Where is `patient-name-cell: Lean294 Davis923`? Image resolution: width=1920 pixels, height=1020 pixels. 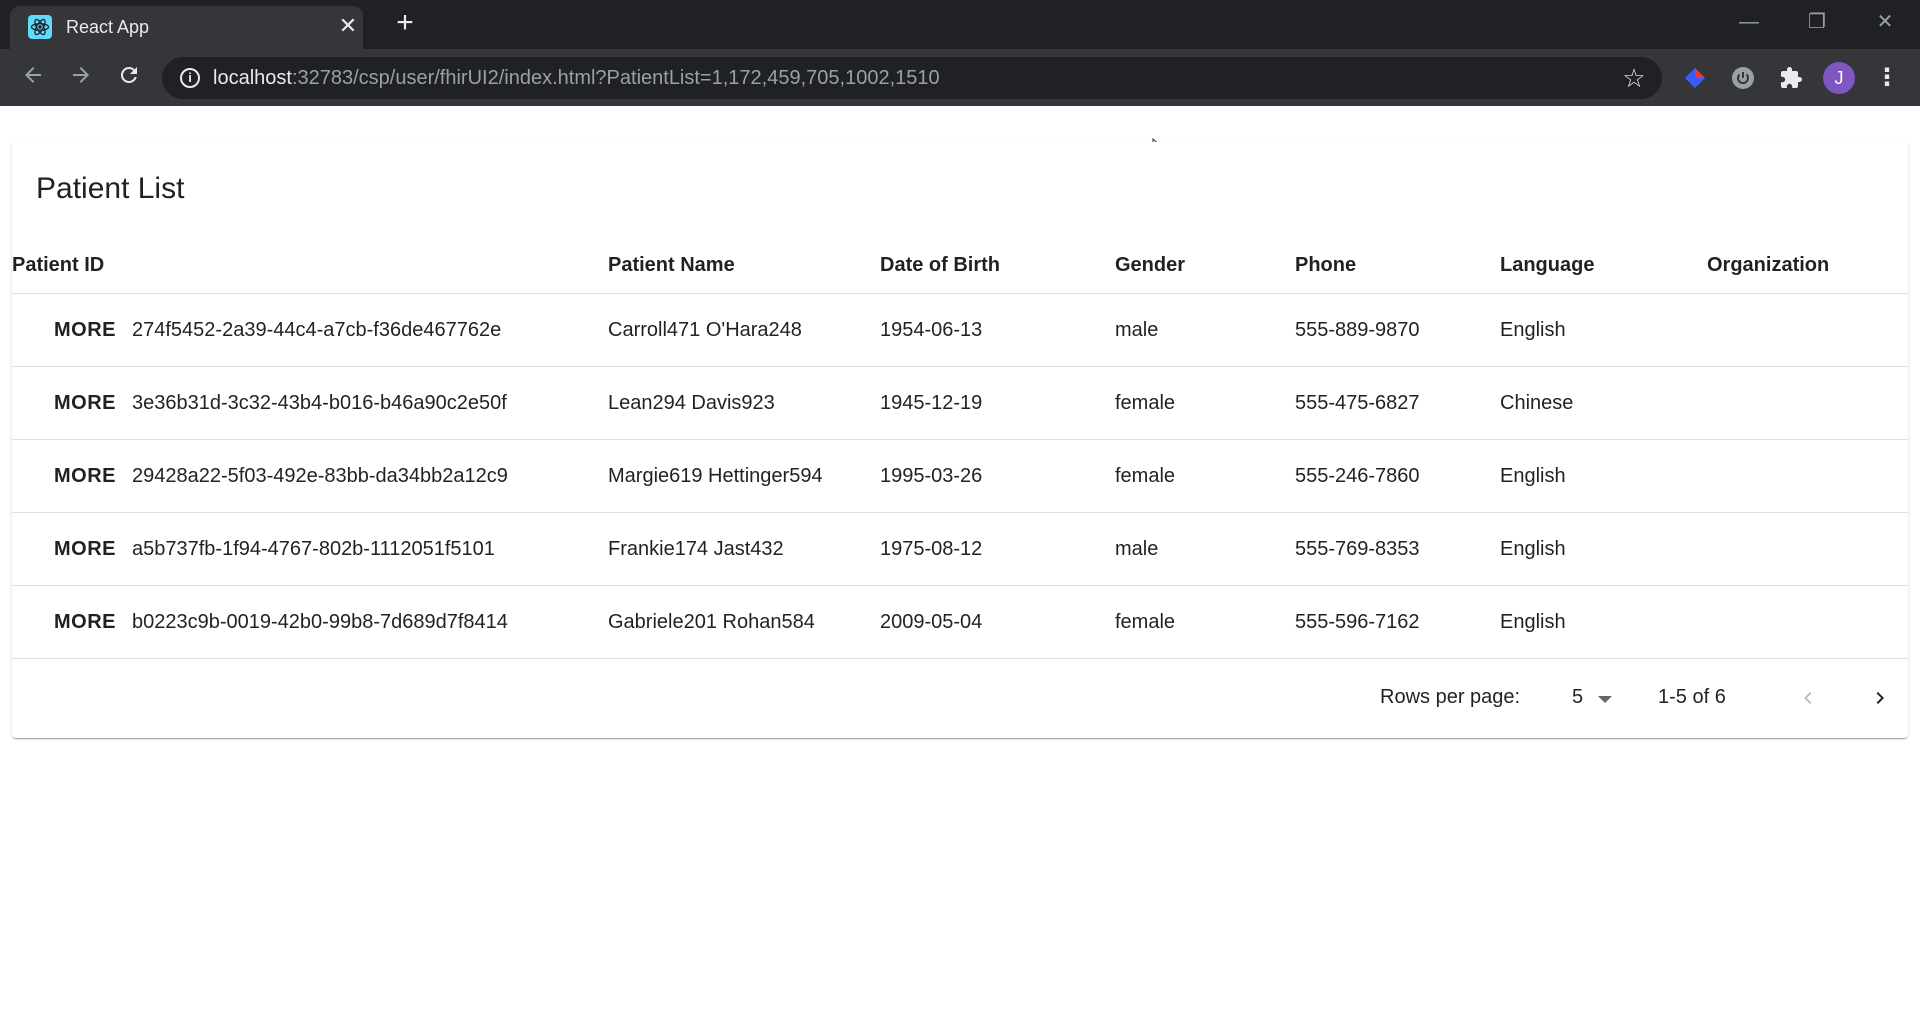
patient-name-cell: Lean294 Davis923 is located at coordinates (691, 403).